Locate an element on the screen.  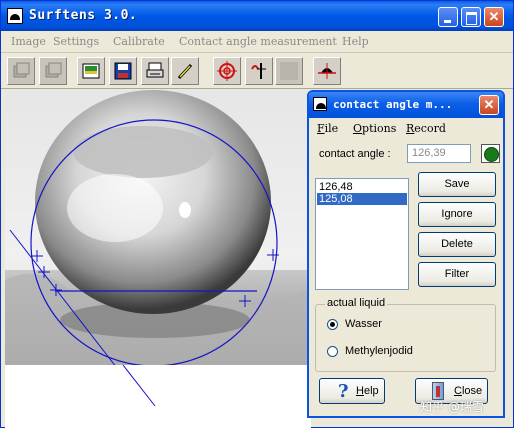
grab-button is located at coordinates (21, 71).